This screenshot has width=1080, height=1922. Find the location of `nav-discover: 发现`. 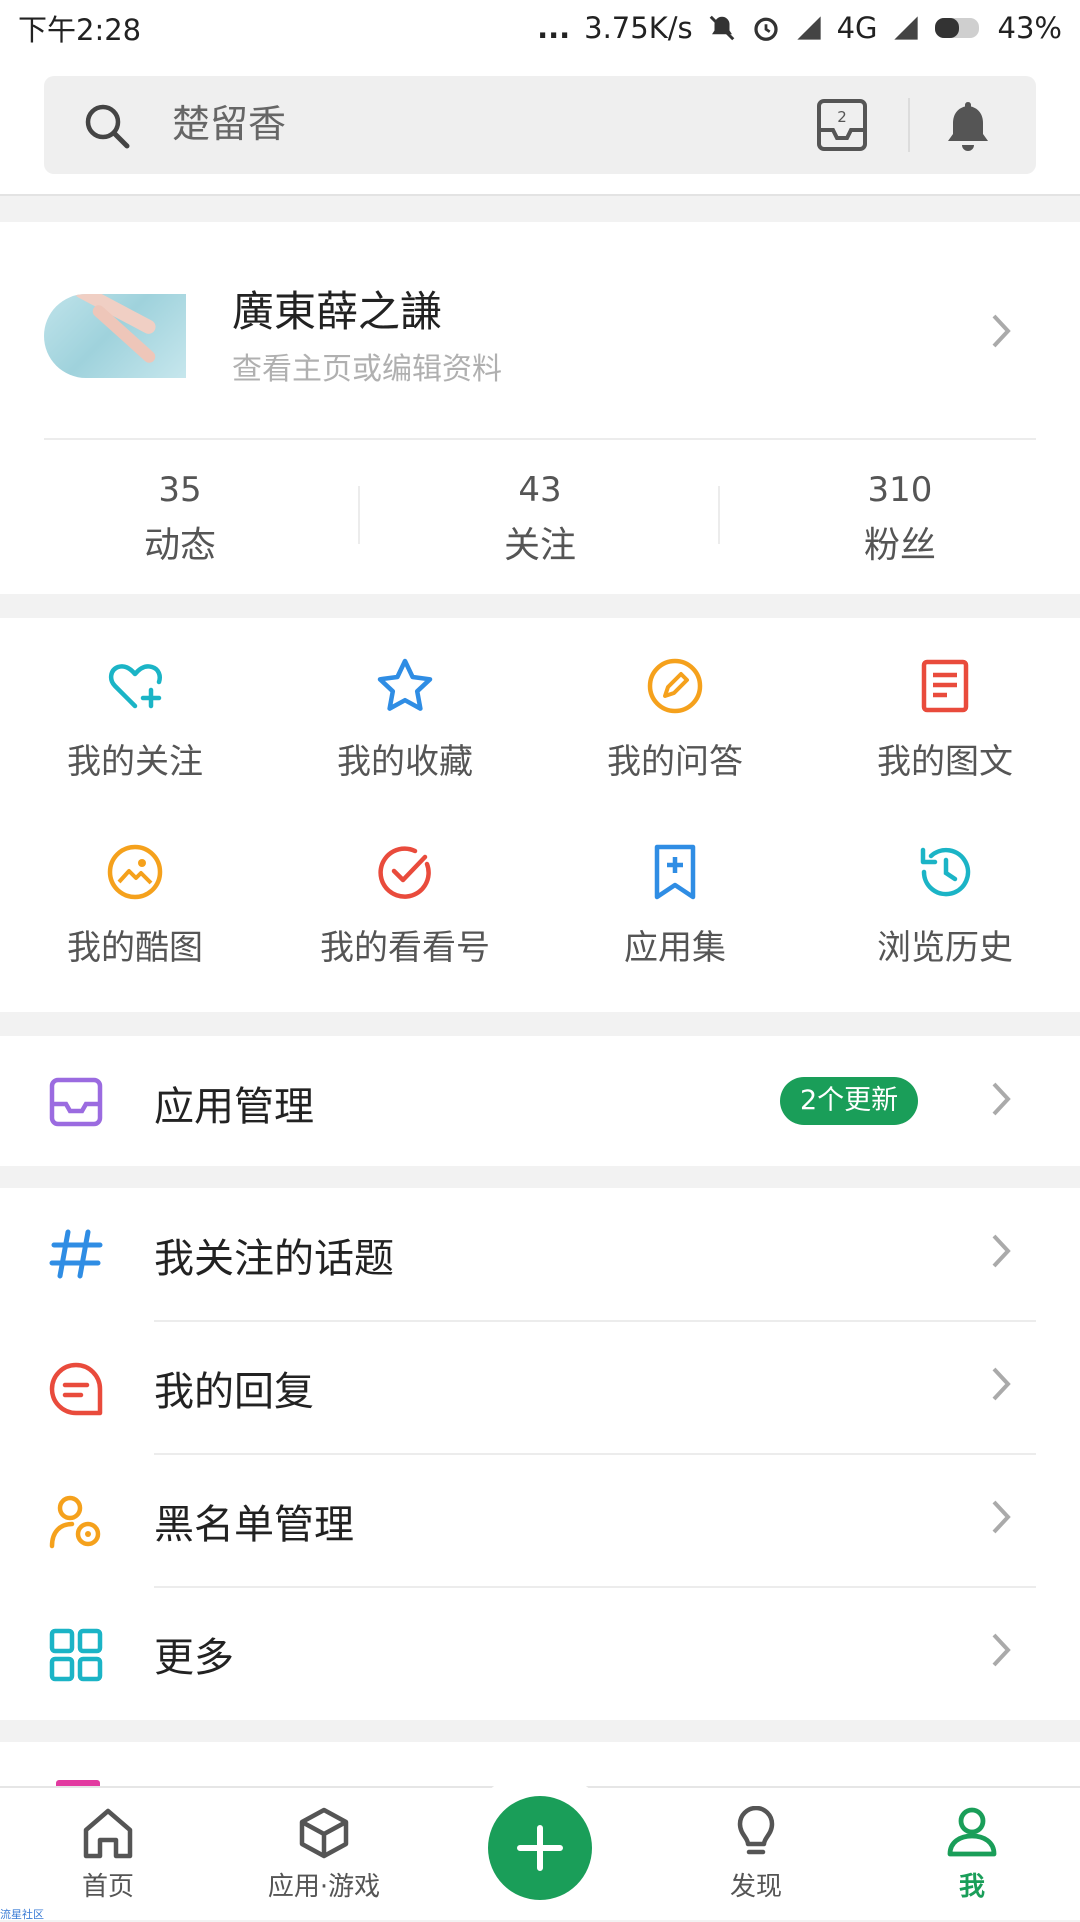

nav-discover: 发现 is located at coordinates (756, 1854).